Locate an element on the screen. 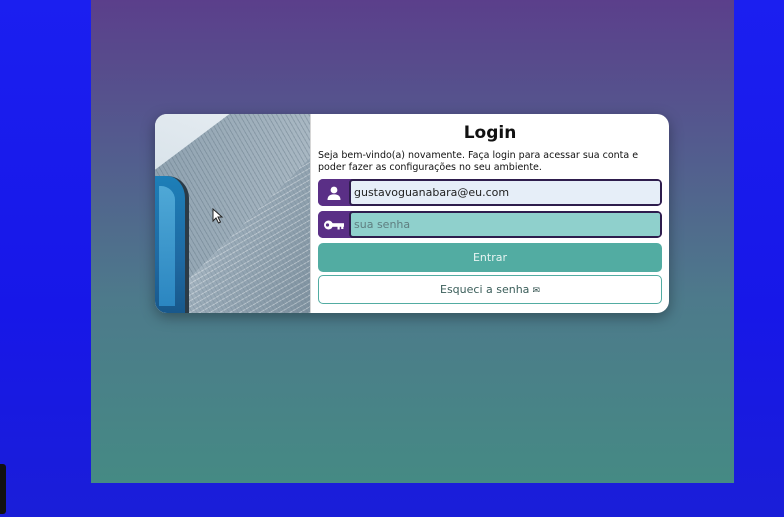 Image resolution: width=784 pixels, height=517 pixels. forgot-password-label: Esqueci a senha is located at coordinates (485, 289).